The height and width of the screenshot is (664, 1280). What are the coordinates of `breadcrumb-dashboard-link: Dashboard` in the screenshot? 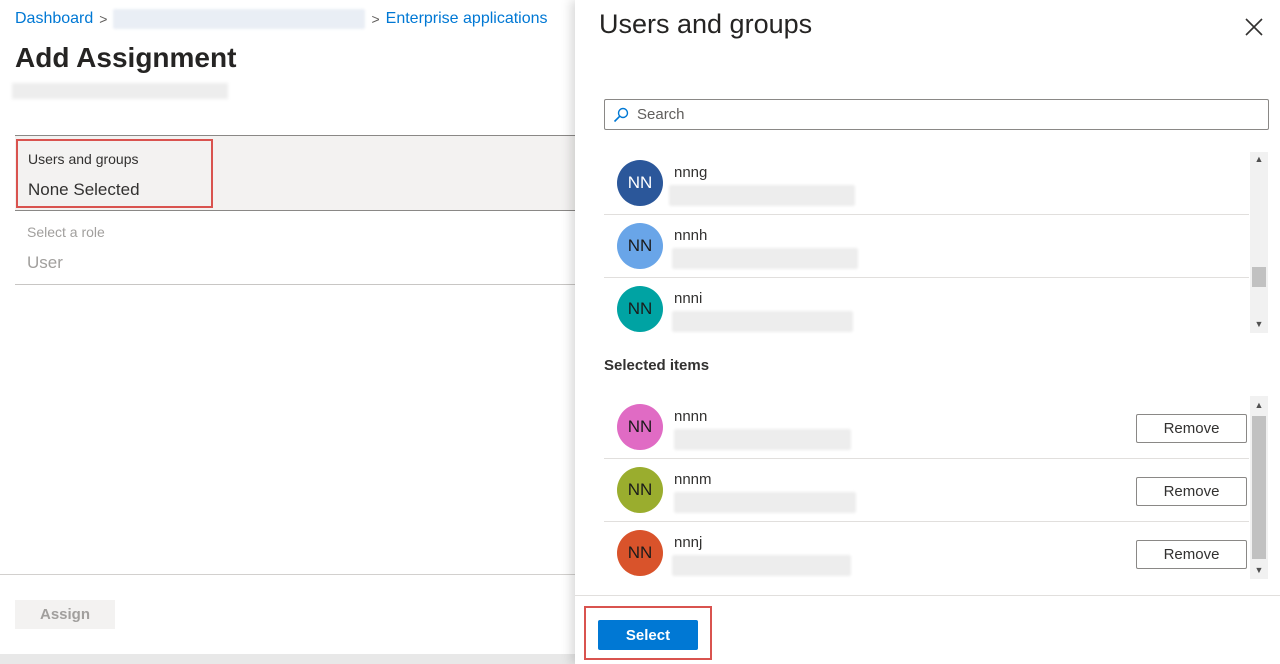 It's located at (54, 19).